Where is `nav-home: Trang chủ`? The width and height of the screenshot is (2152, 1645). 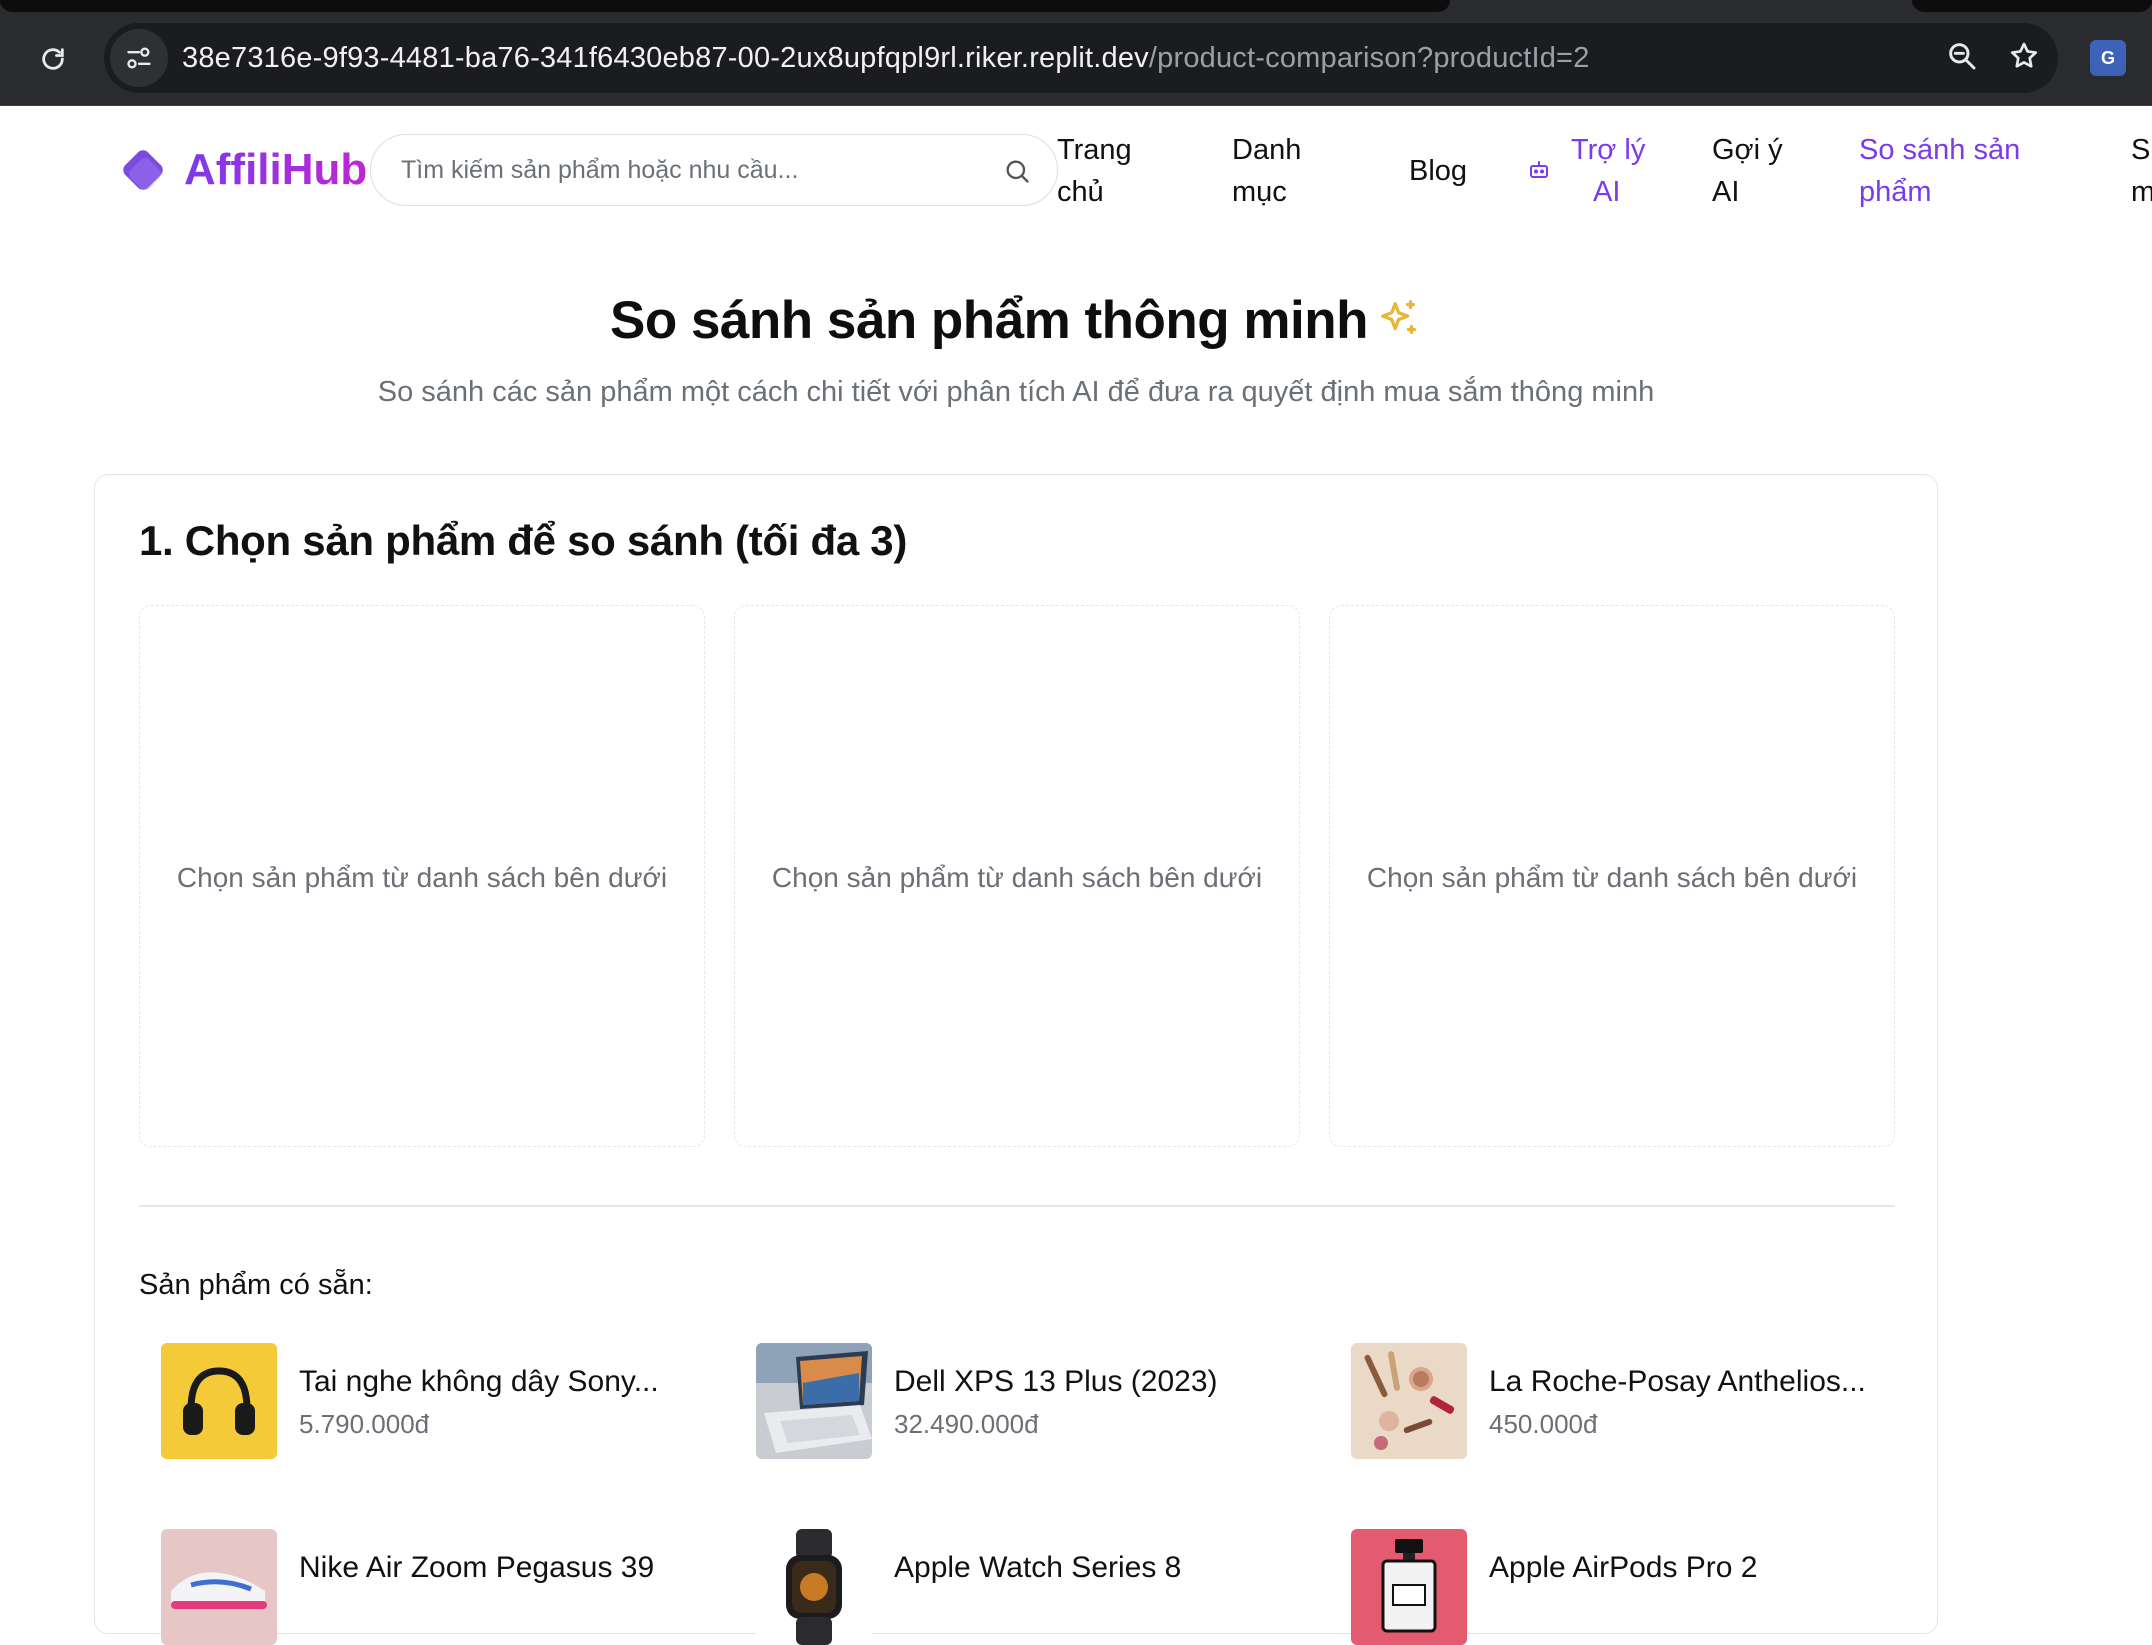 nav-home: Trang chủ is located at coordinates (1094, 171).